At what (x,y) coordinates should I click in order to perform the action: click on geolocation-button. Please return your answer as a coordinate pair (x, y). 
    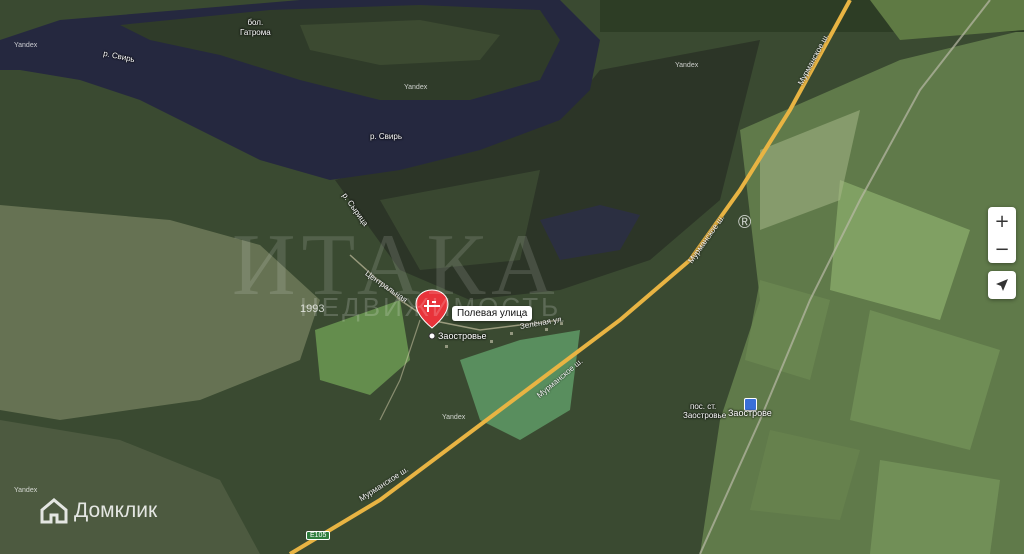
    Looking at the image, I should click on (1002, 285).